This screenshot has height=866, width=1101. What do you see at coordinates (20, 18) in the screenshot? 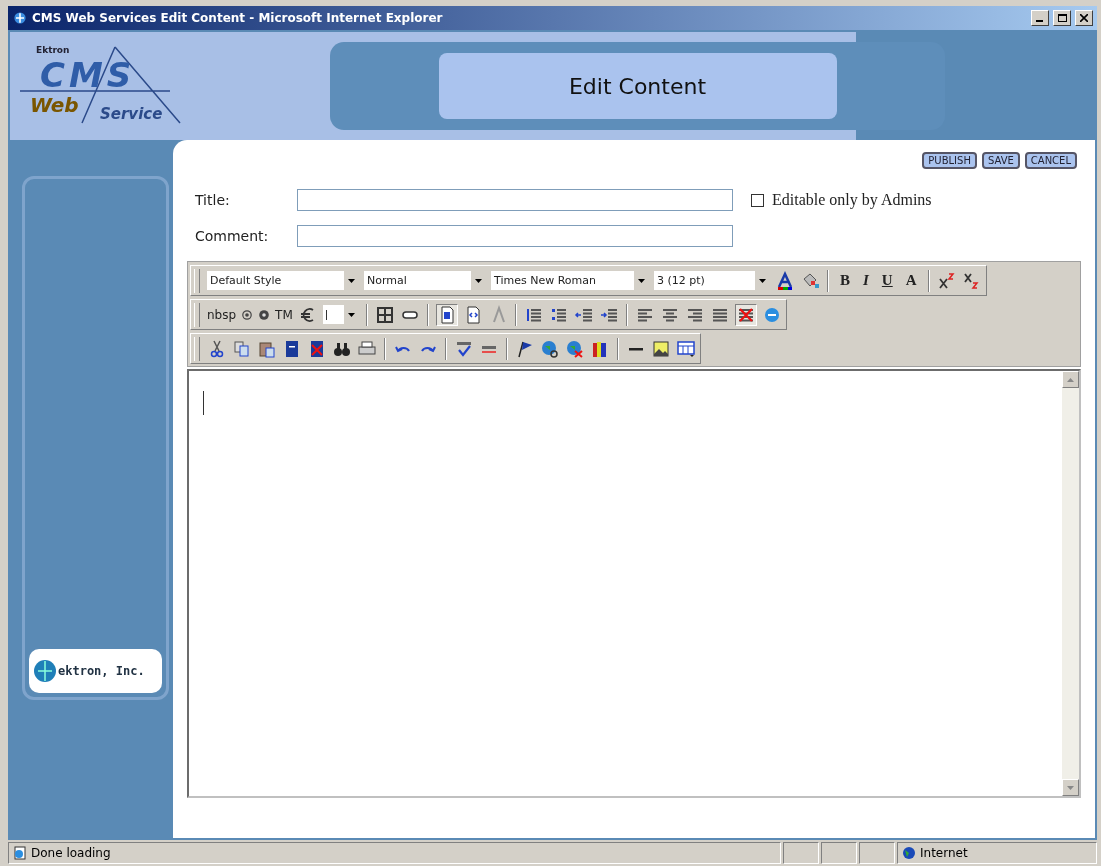
I see `browser-icon` at bounding box center [20, 18].